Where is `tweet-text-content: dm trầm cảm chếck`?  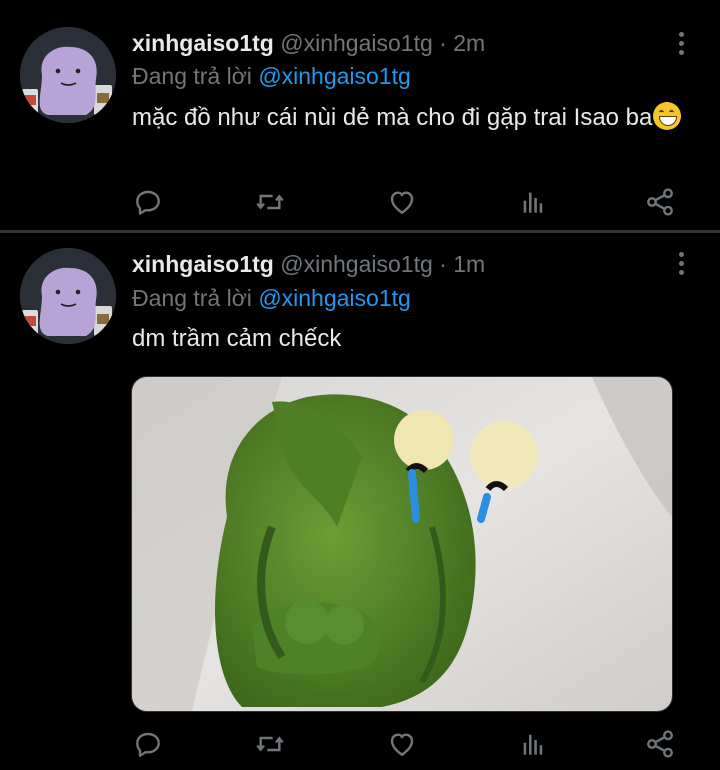 tweet-text-content: dm trầm cảm chếck is located at coordinates (237, 338).